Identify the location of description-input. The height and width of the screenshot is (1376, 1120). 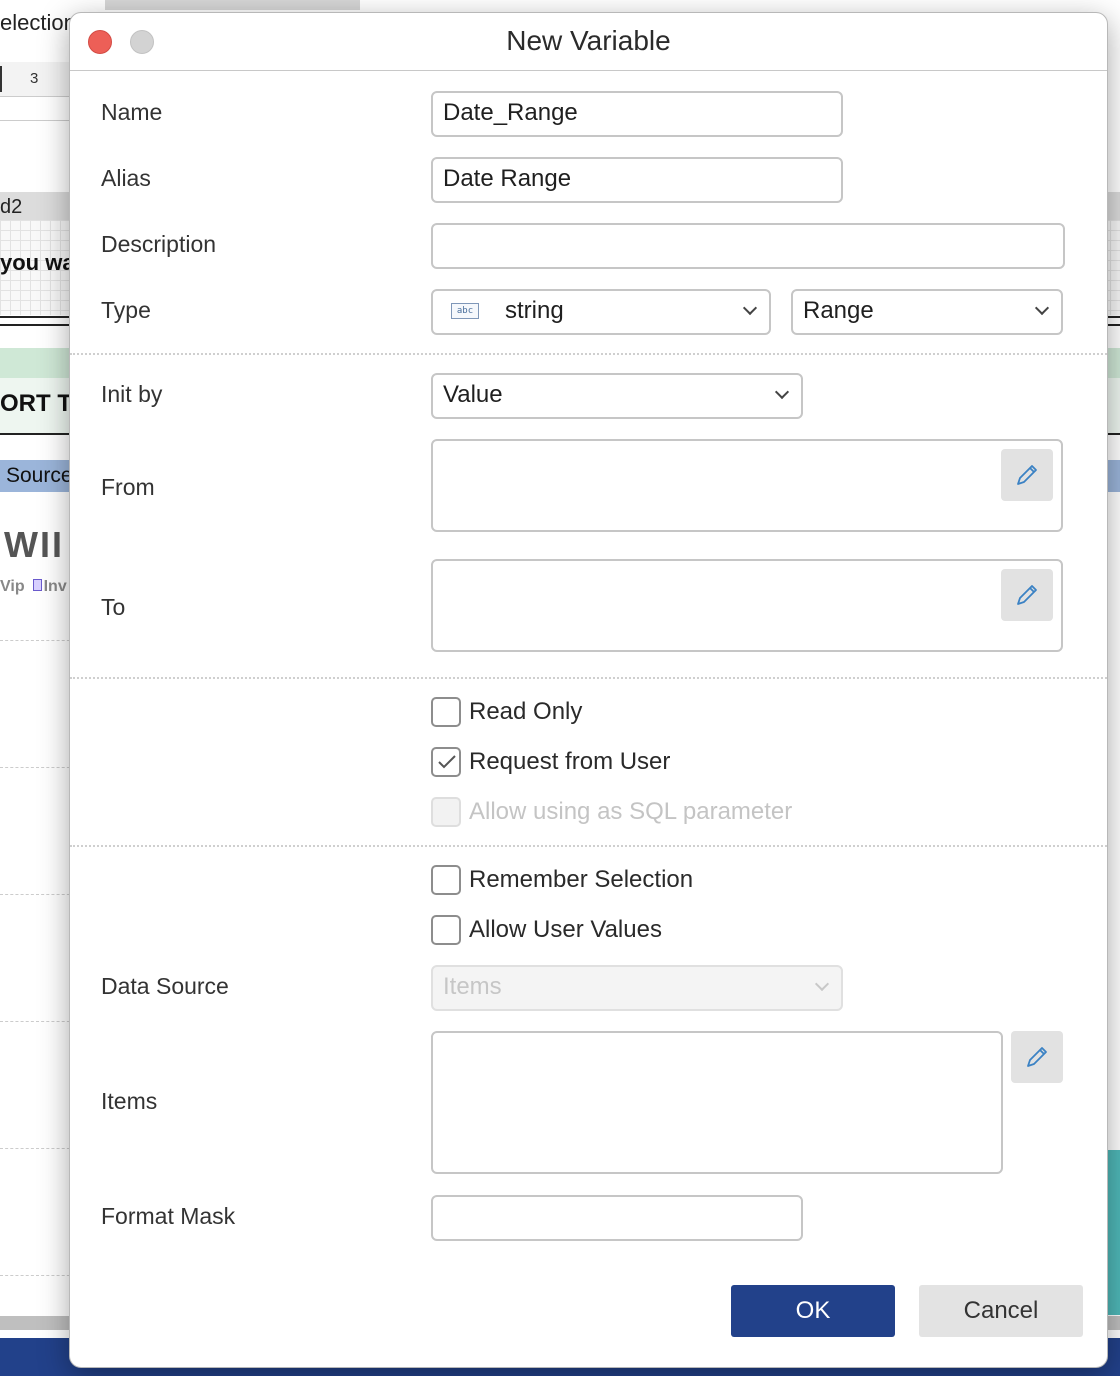
(748, 246).